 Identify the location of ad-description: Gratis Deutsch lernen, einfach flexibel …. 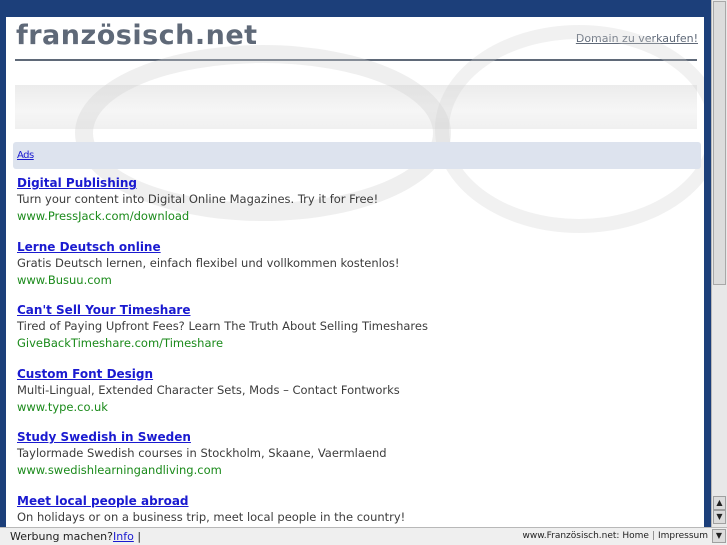
(208, 262).